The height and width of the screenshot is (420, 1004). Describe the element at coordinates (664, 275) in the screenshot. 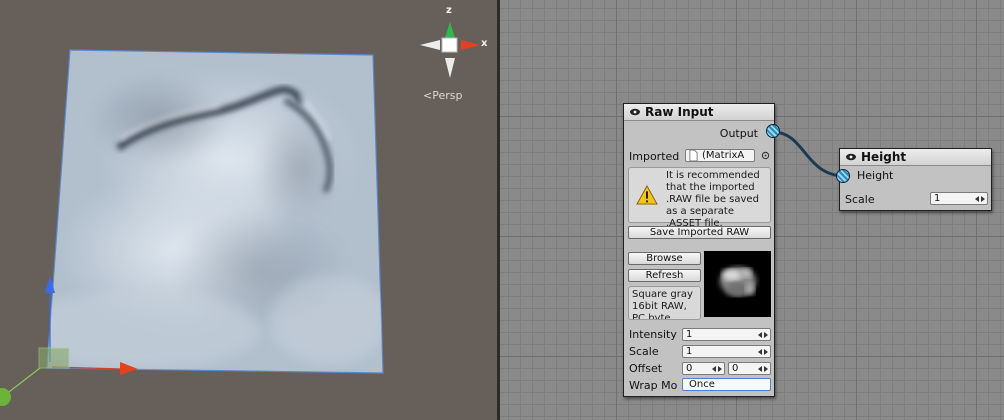

I see `refresh-button: Refresh` at that location.